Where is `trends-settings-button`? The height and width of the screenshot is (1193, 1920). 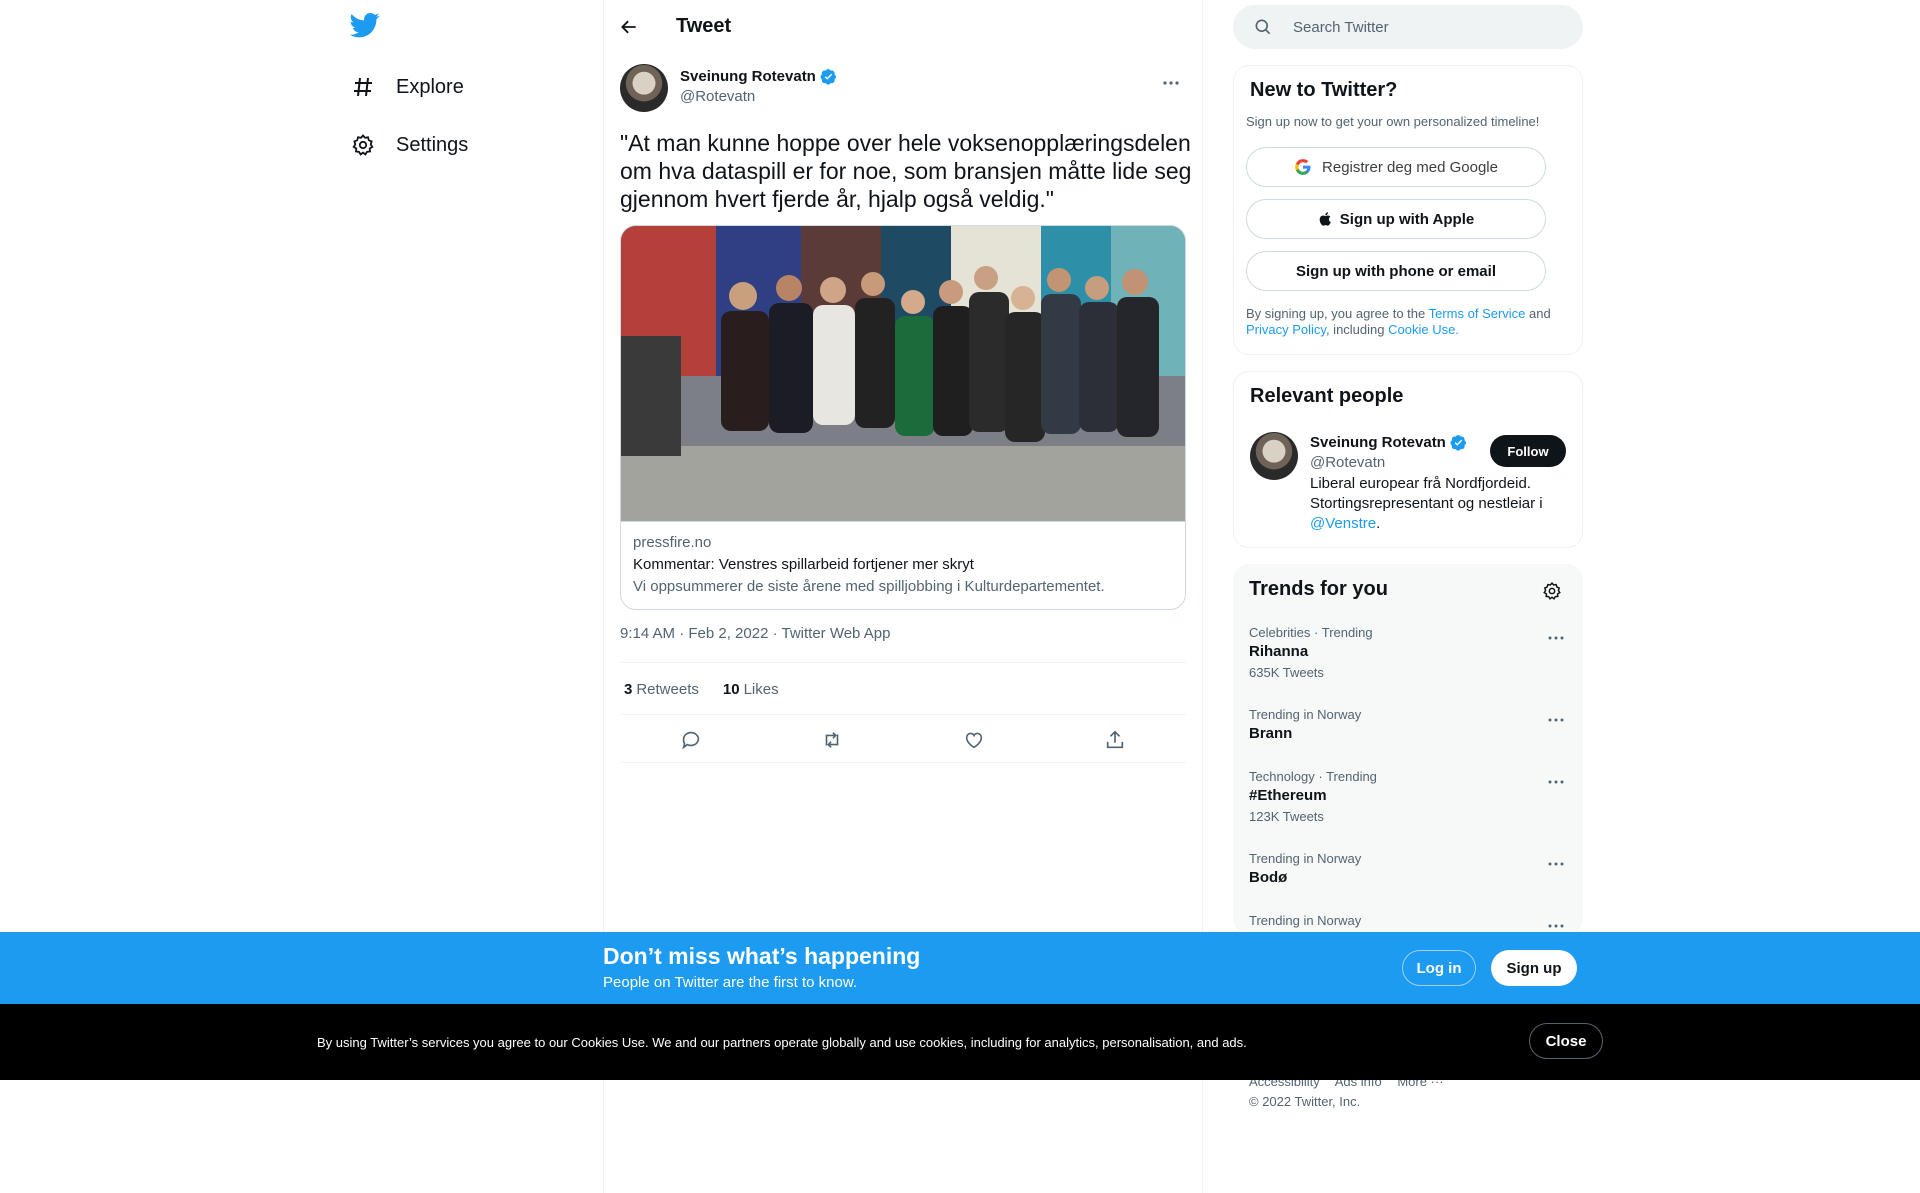 trends-settings-button is located at coordinates (1552, 591).